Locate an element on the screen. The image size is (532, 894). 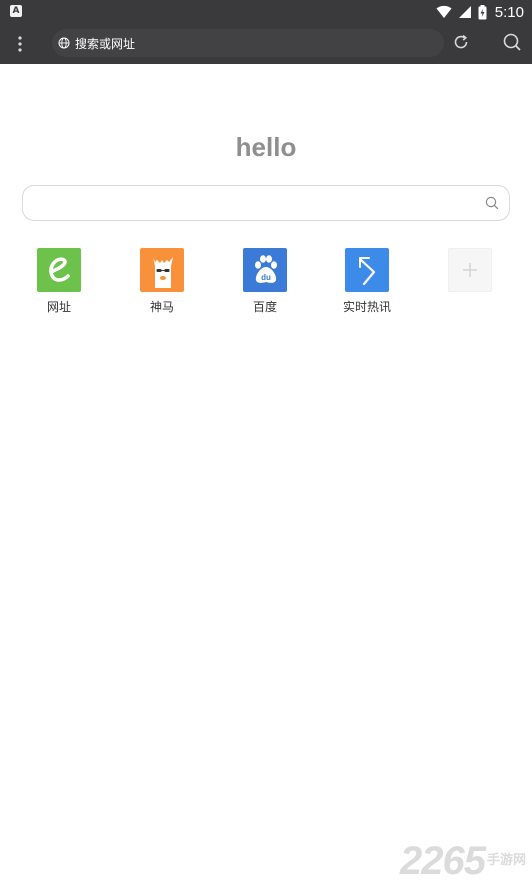
lightning-arrow-icon is located at coordinates (367, 271).